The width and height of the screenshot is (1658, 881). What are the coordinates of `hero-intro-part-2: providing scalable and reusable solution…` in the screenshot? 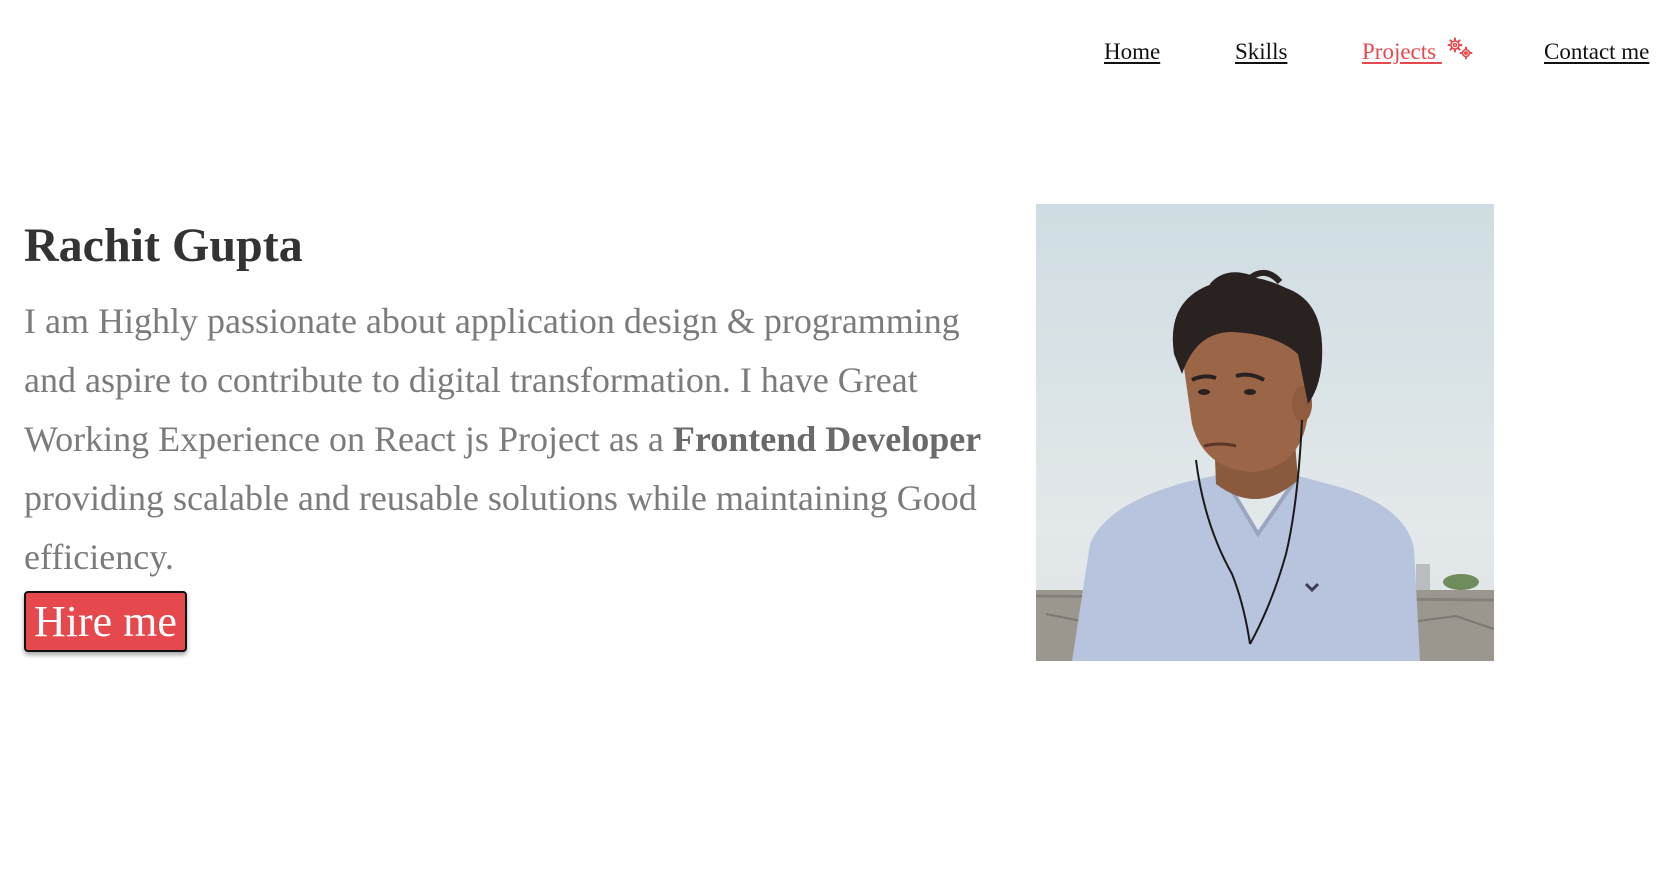 It's located at (500, 527).